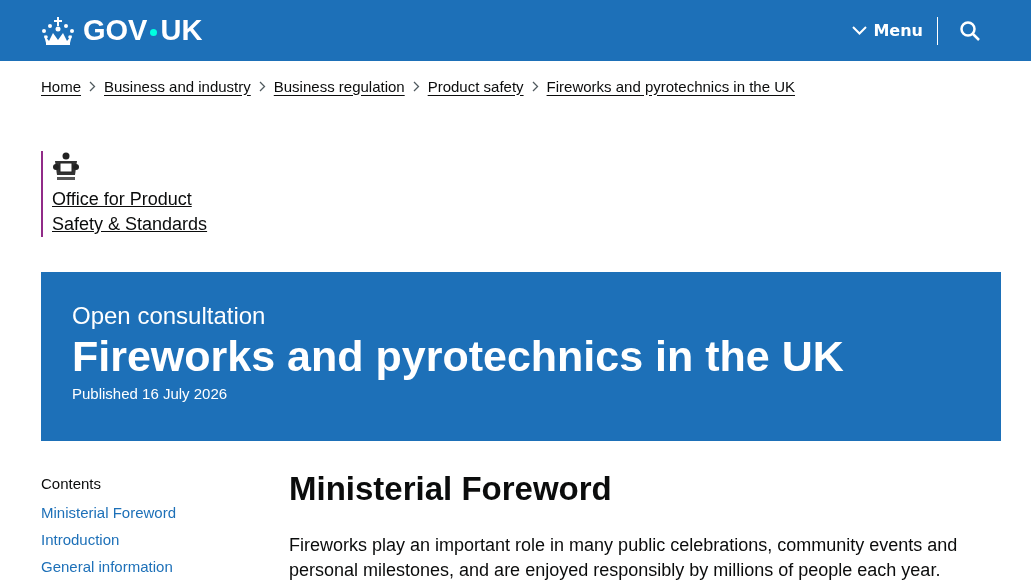  What do you see at coordinates (475, 86) in the screenshot?
I see `breadcrumb-link: Product safety` at bounding box center [475, 86].